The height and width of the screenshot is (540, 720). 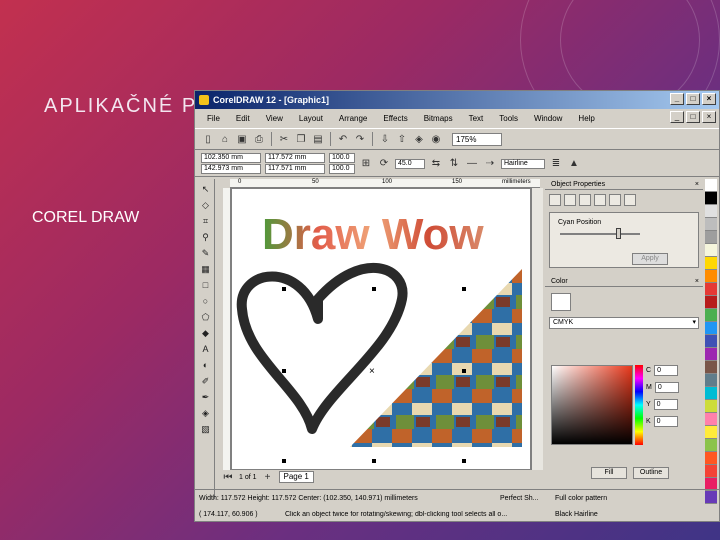 I want to click on menu-view: View, so click(x=274, y=118).